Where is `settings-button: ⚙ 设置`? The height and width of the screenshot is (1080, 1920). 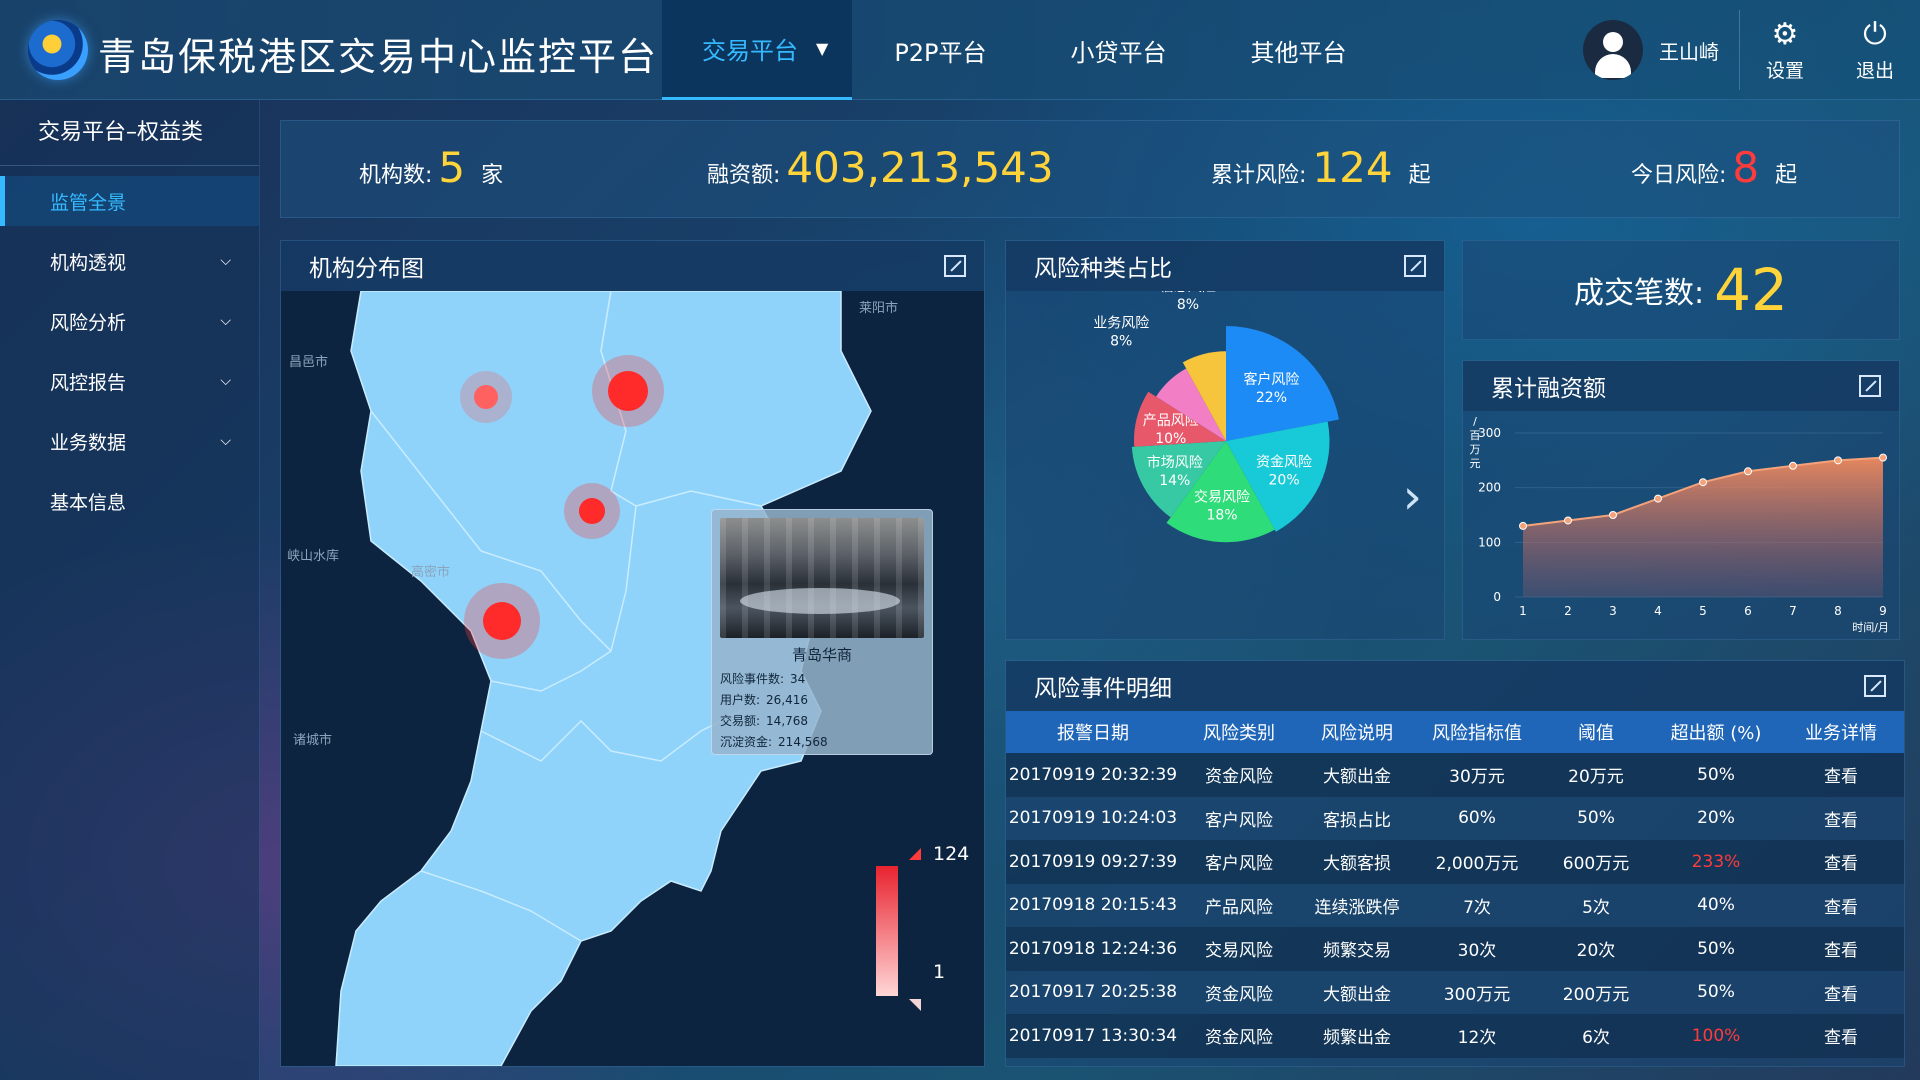
settings-button: ⚙ 设置 is located at coordinates (1785, 50).